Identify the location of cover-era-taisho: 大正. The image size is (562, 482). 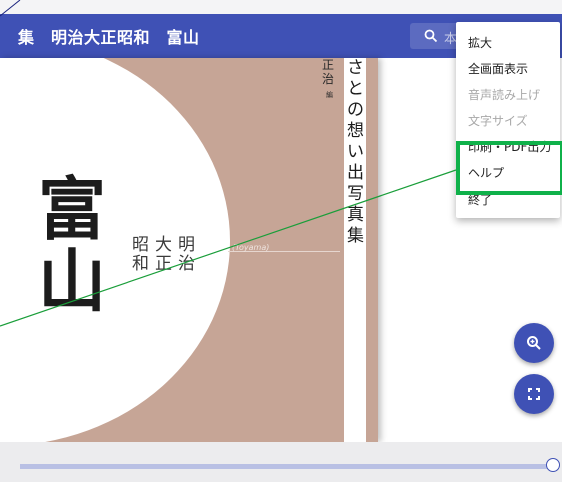
(163, 254).